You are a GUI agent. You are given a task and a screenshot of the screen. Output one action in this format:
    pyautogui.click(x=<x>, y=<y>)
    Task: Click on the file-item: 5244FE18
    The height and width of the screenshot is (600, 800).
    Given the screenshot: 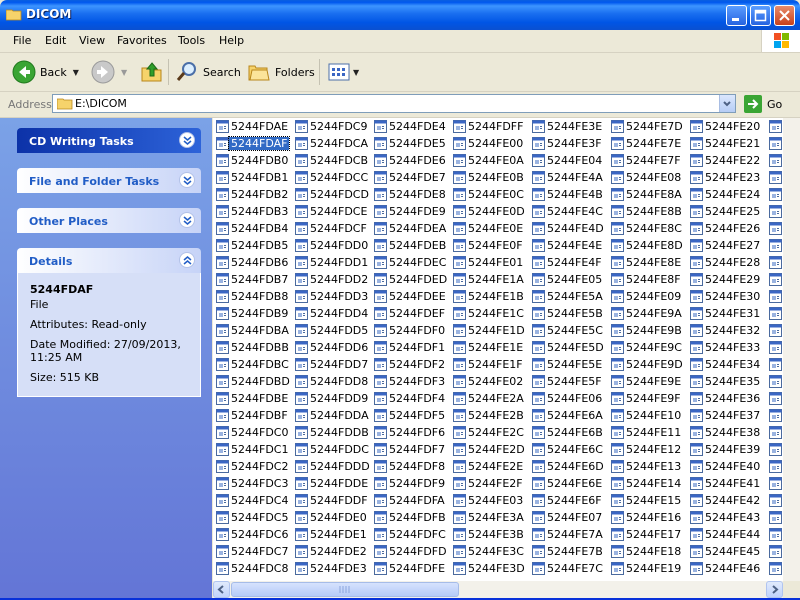 What is the action you would take?
    pyautogui.click(x=647, y=551)
    